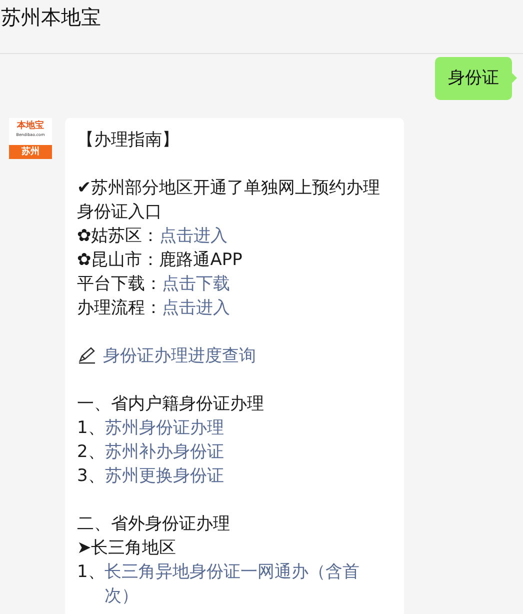 The width and height of the screenshot is (523, 614). I want to click on text-line: 一、省内户籍身份证办理, so click(170, 404).